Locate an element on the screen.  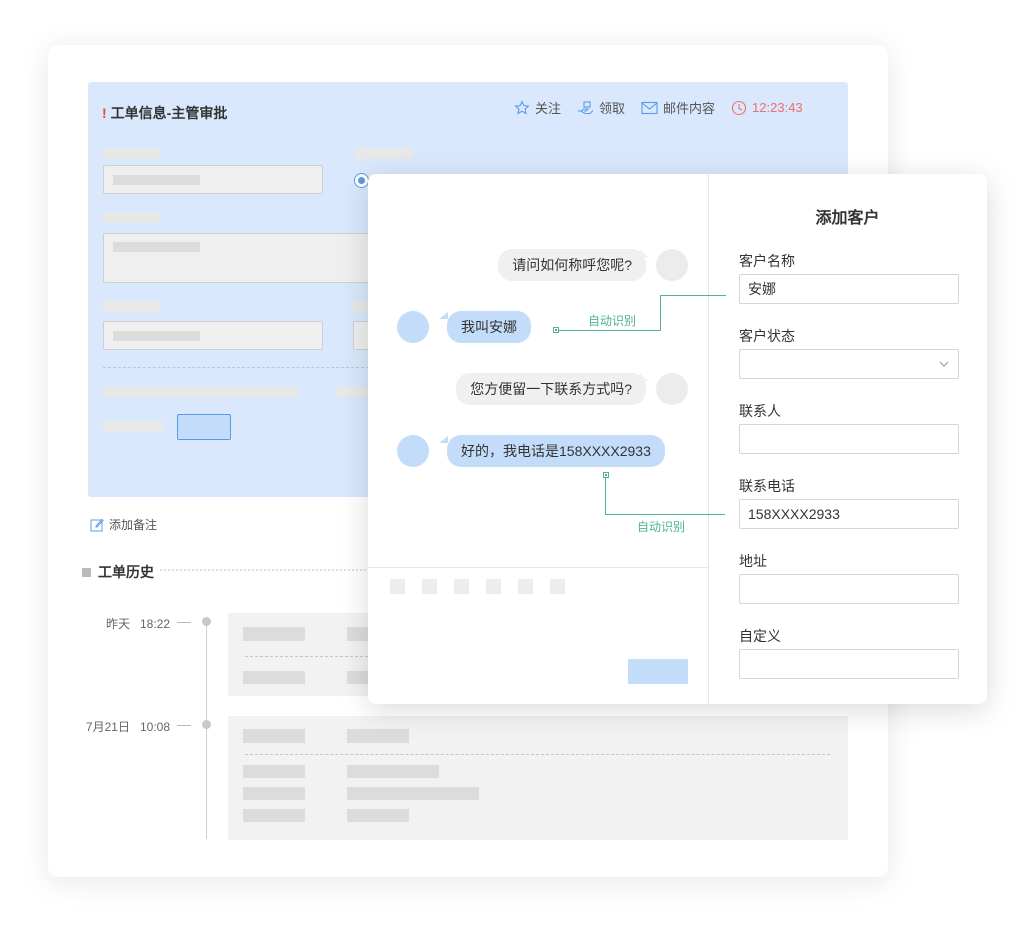
ticket-title: ! 工单信息-主管审批 is located at coordinates (164, 113).